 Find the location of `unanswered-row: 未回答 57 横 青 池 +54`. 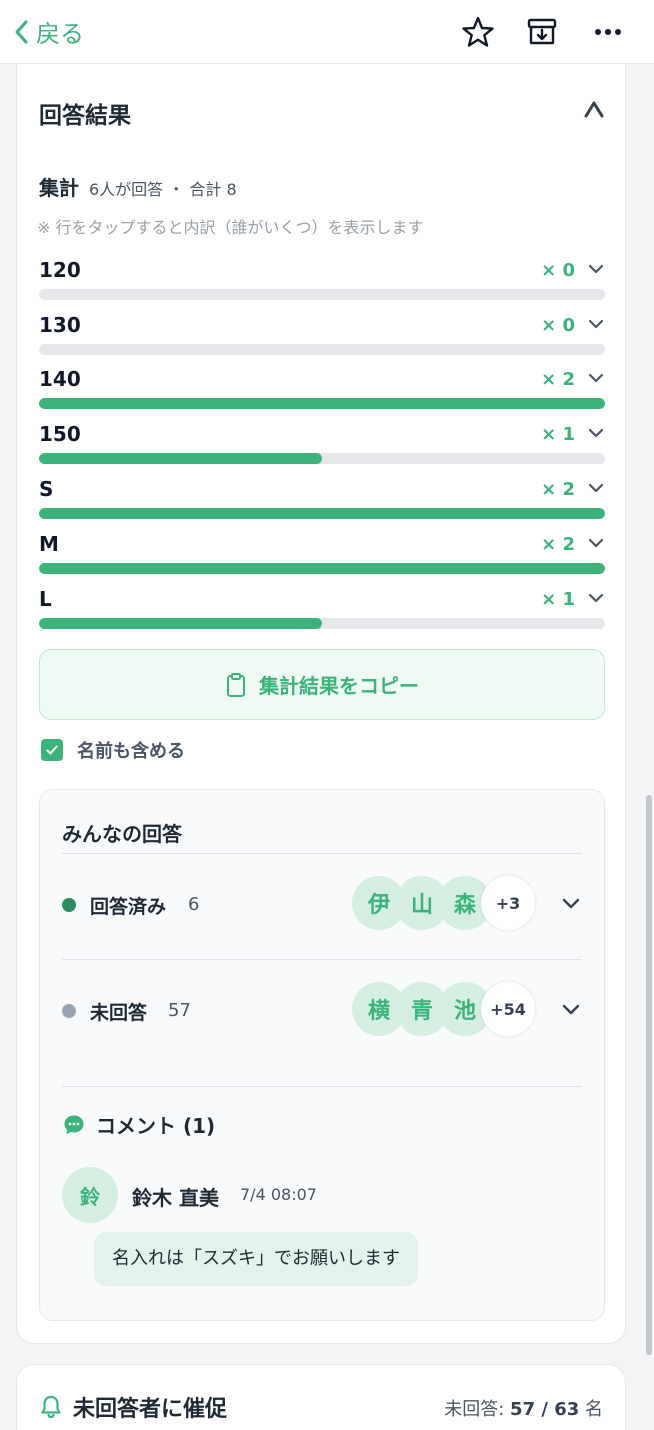

unanswered-row: 未回答 57 横 青 池 +54 is located at coordinates (322, 1010).